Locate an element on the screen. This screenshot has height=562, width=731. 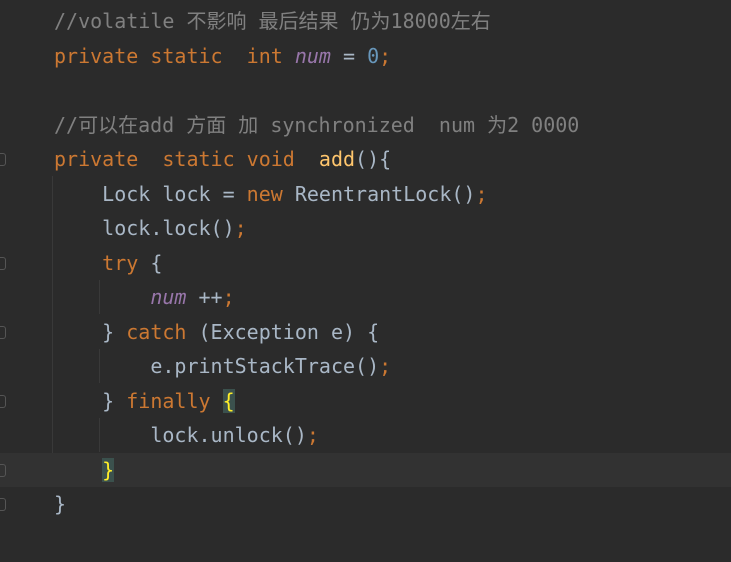
code-token: lock.lock() is located at coordinates (144, 228).